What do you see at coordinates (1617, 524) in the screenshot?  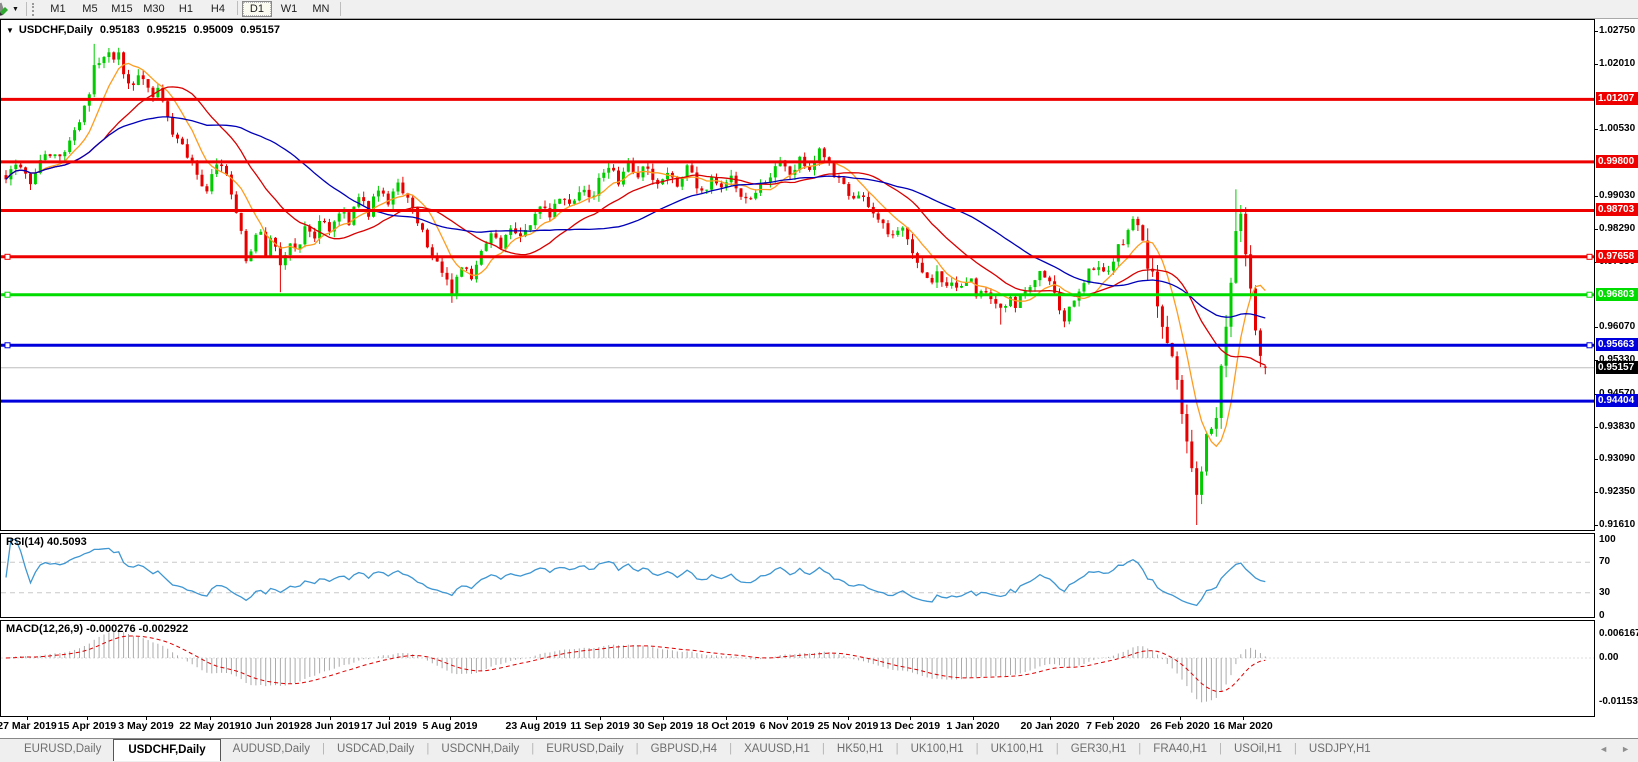 I see `price-tick-label: 0.91610` at bounding box center [1617, 524].